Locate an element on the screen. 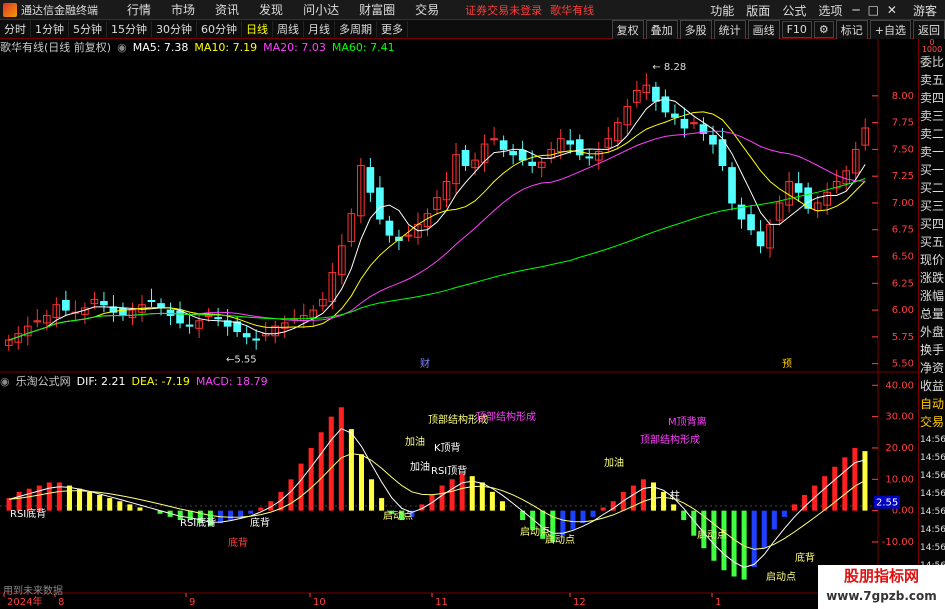 This screenshot has height=609, width=945. current-value-text: 2.55 is located at coordinates (887, 503).